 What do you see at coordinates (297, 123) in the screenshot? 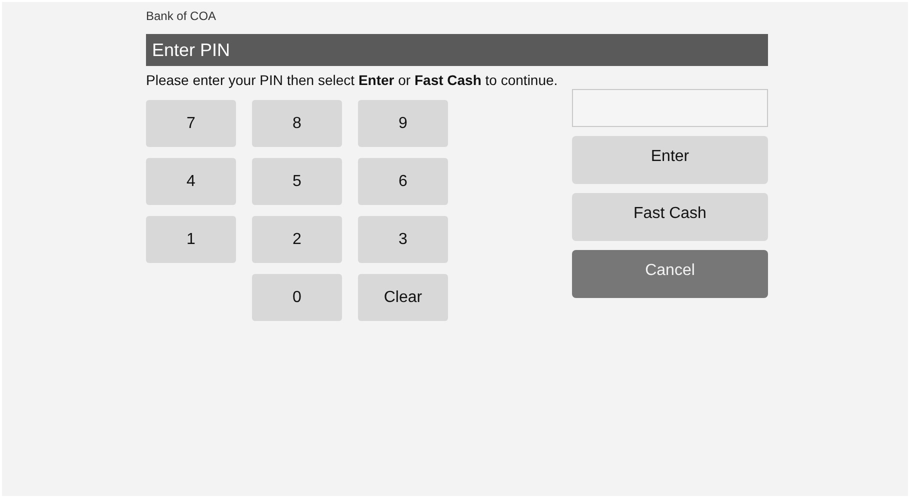
I see `keypad-key: 8` at bounding box center [297, 123].